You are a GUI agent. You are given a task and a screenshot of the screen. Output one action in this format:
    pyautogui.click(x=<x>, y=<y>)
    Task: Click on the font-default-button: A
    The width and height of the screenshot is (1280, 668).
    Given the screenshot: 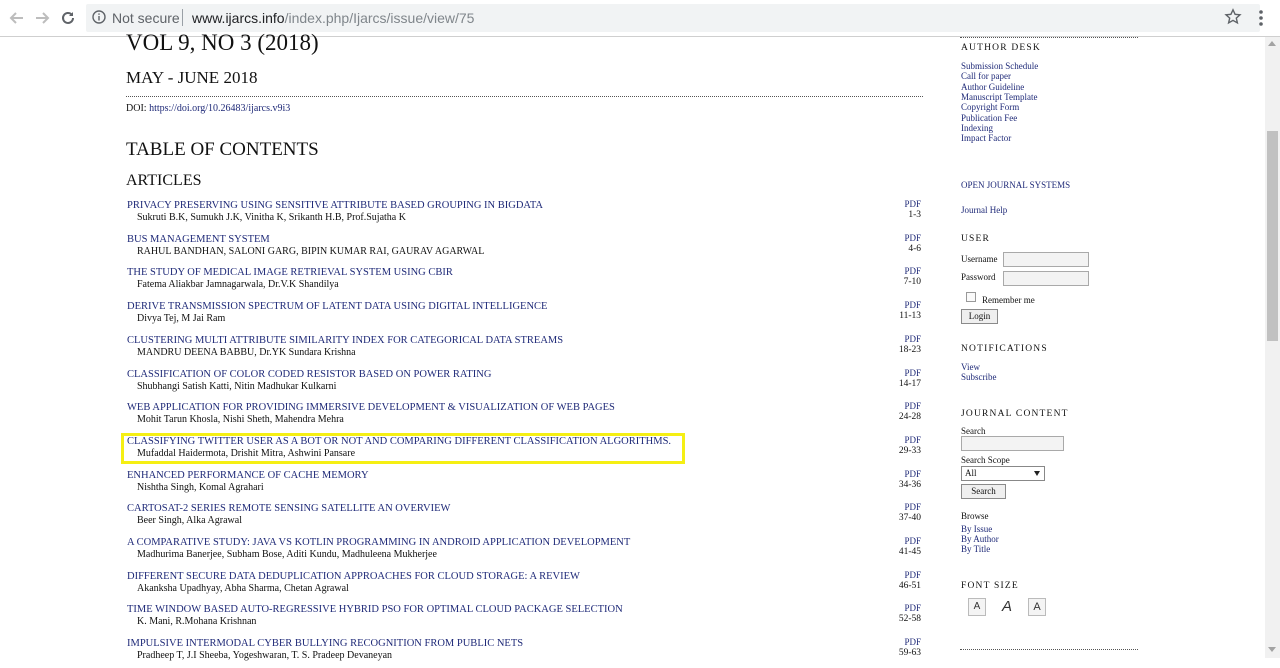 What is the action you would take?
    pyautogui.click(x=1007, y=607)
    